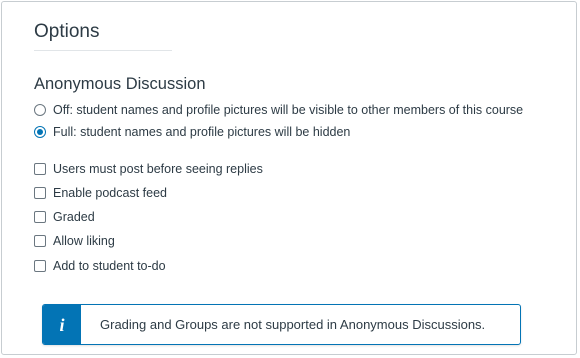 This screenshot has height=358, width=580. I want to click on info-icon: i, so click(62, 324).